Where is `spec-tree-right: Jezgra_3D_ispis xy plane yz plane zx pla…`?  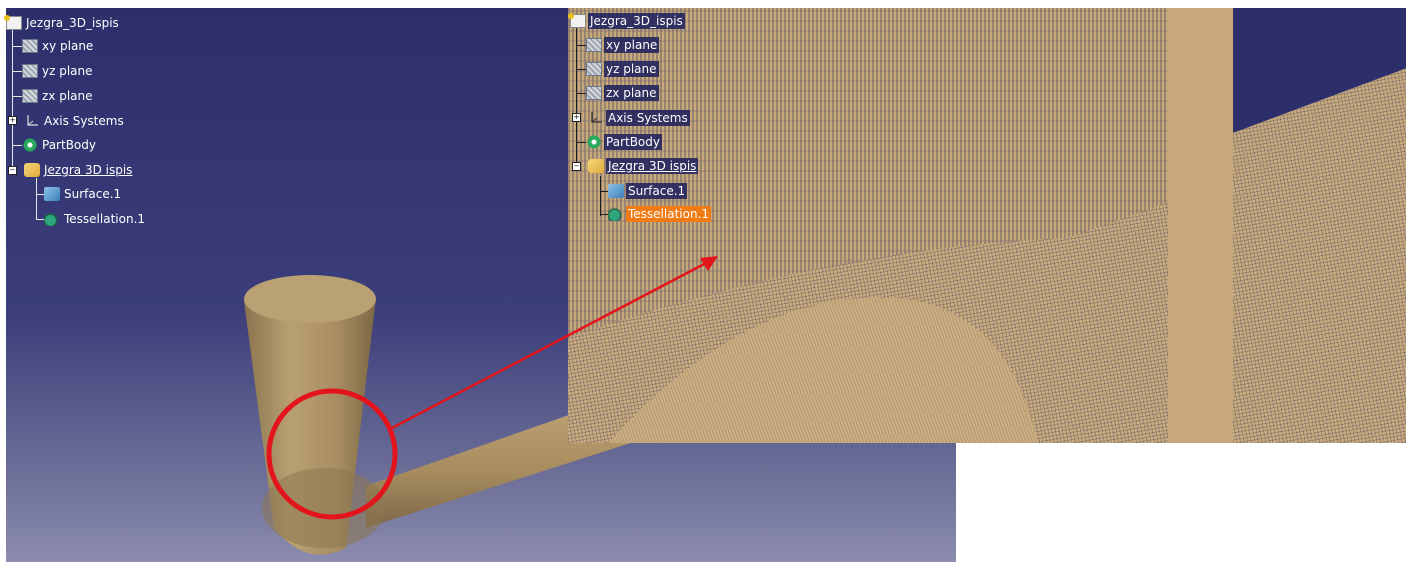 spec-tree-right: Jezgra_3D_ispis xy plane yz plane zx pla… is located at coordinates (668, 118).